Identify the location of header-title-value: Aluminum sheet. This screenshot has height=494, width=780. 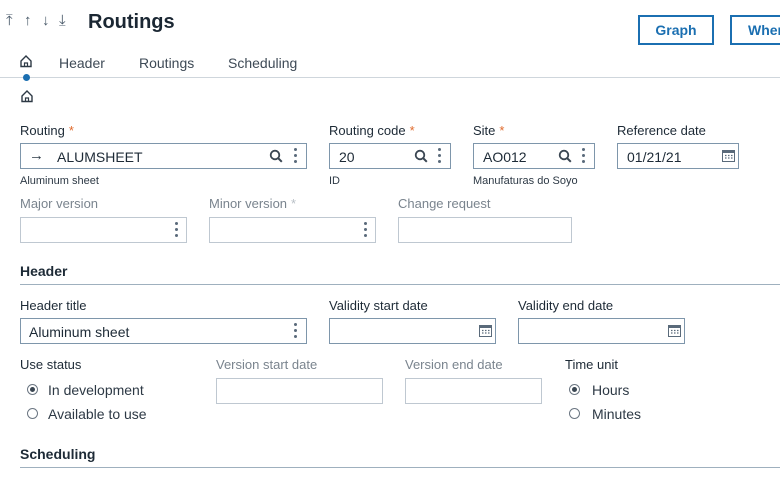
(79, 332).